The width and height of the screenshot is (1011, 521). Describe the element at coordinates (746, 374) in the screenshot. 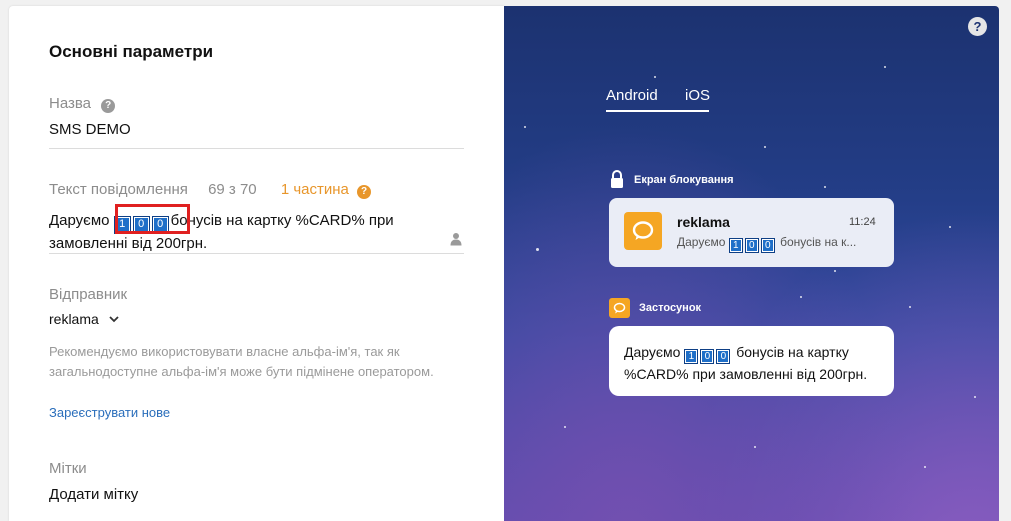

I see `app-text-line2: %CARD% при замовленні від 200грн.` at that location.